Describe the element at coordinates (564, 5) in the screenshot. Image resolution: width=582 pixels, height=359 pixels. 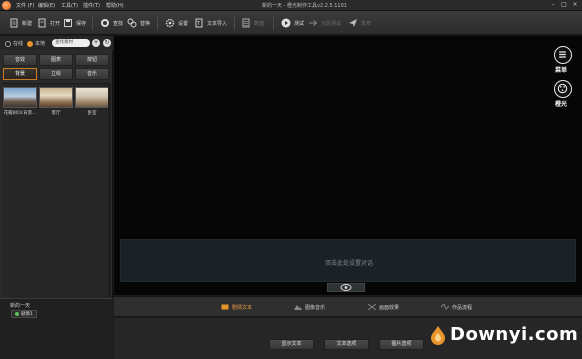
I see `maximize-icon: □` at that location.